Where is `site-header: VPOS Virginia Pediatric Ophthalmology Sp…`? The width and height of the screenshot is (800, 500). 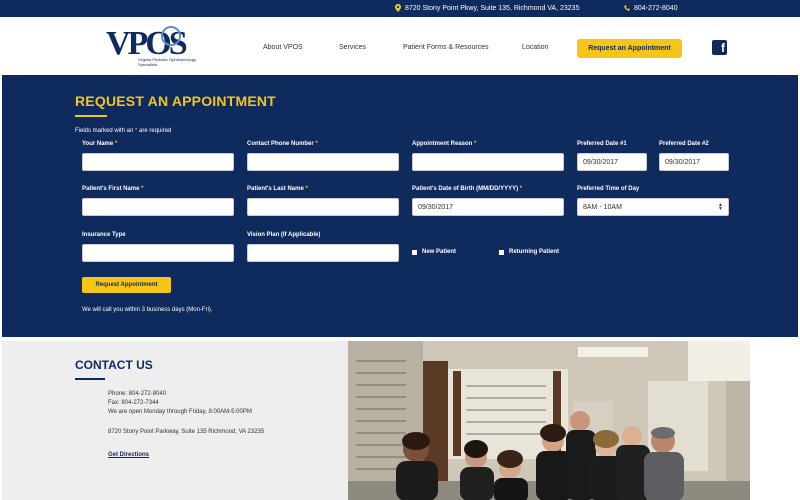 site-header: VPOS Virginia Pediatric Ophthalmology Sp… is located at coordinates (400, 46).